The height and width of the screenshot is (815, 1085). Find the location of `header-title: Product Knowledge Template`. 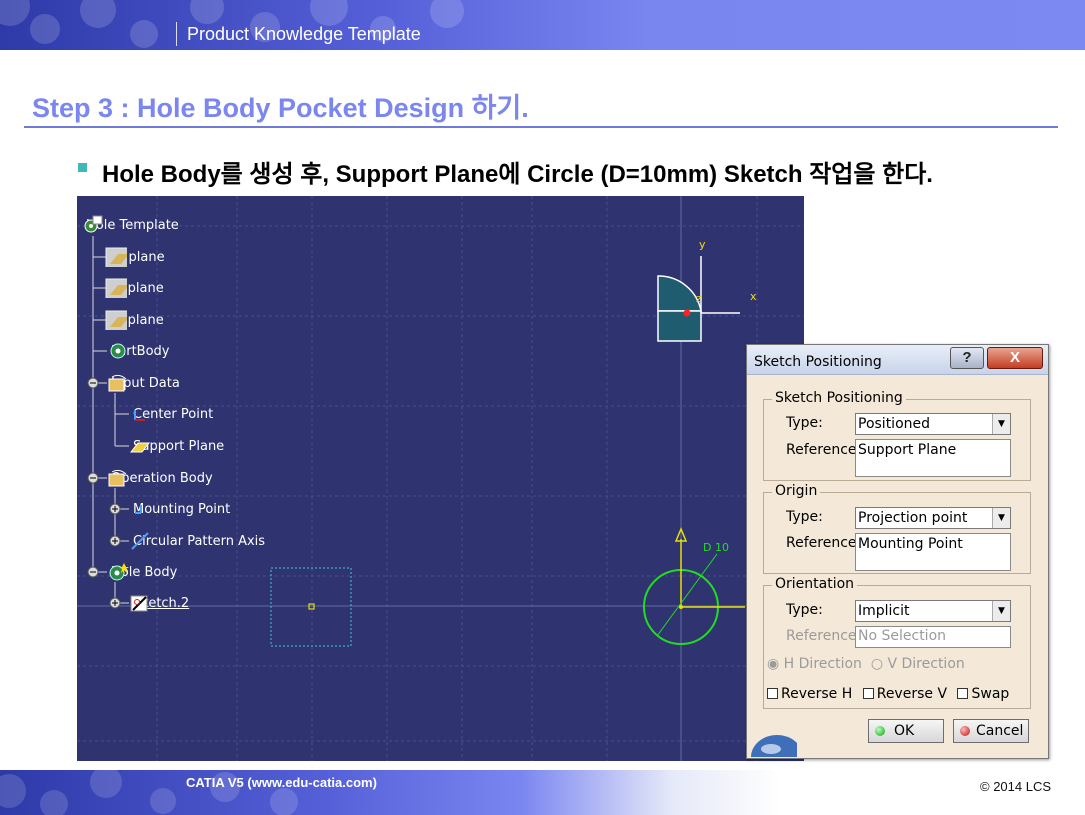

header-title: Product Knowledge Template is located at coordinates (304, 34).